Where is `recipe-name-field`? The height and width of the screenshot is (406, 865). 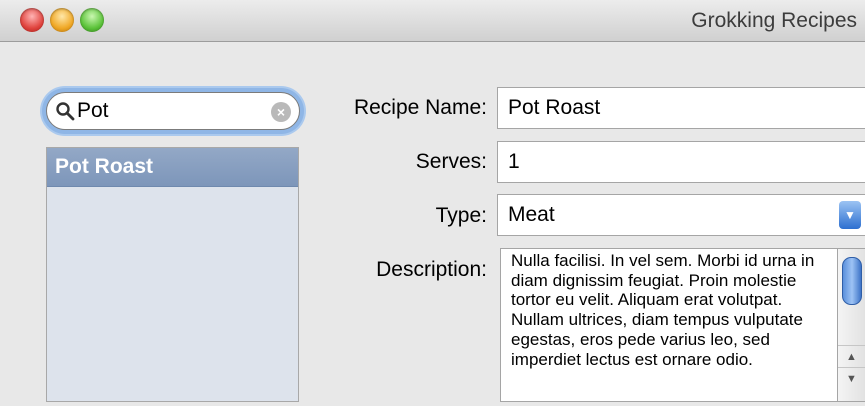 recipe-name-field is located at coordinates (681, 108).